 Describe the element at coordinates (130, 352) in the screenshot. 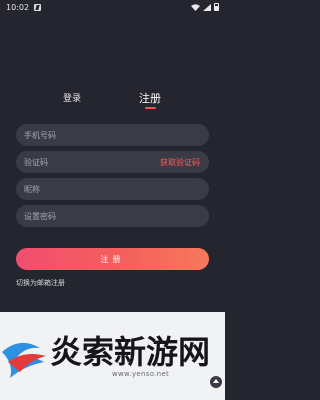

I see `watermark-text: 炎索新游网` at that location.